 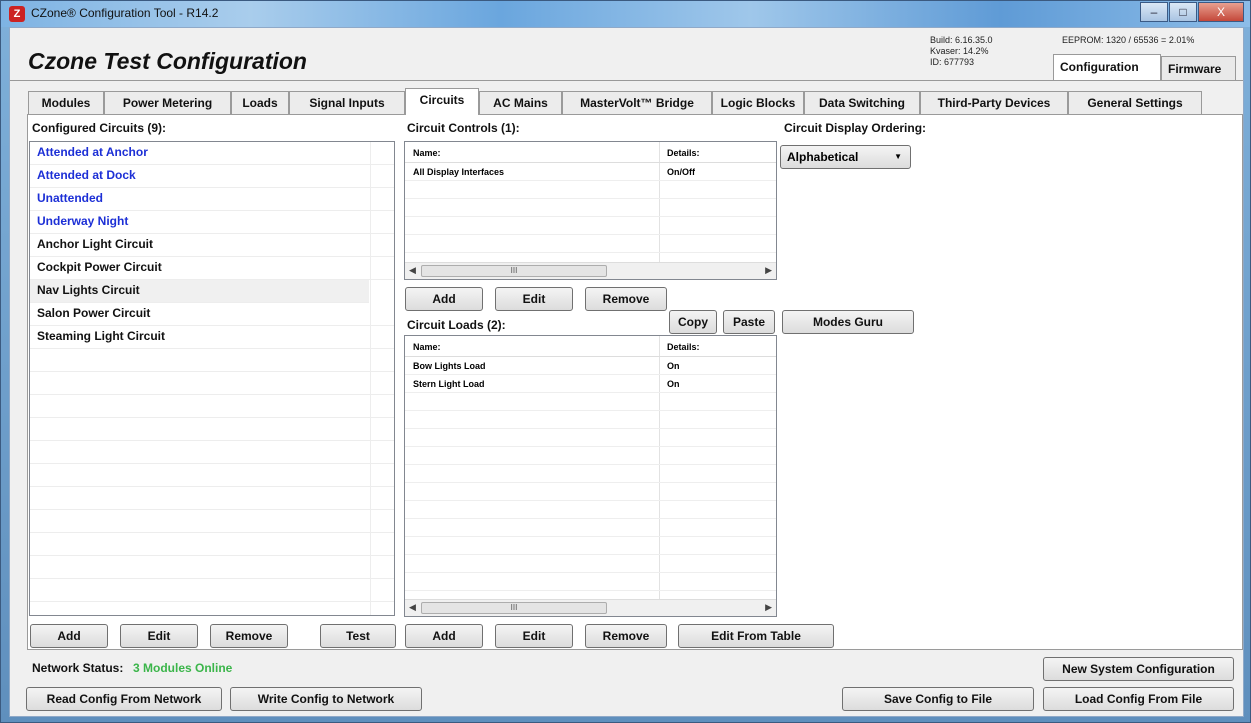 I want to click on tab-data-switching: Data Switching, so click(x=862, y=102).